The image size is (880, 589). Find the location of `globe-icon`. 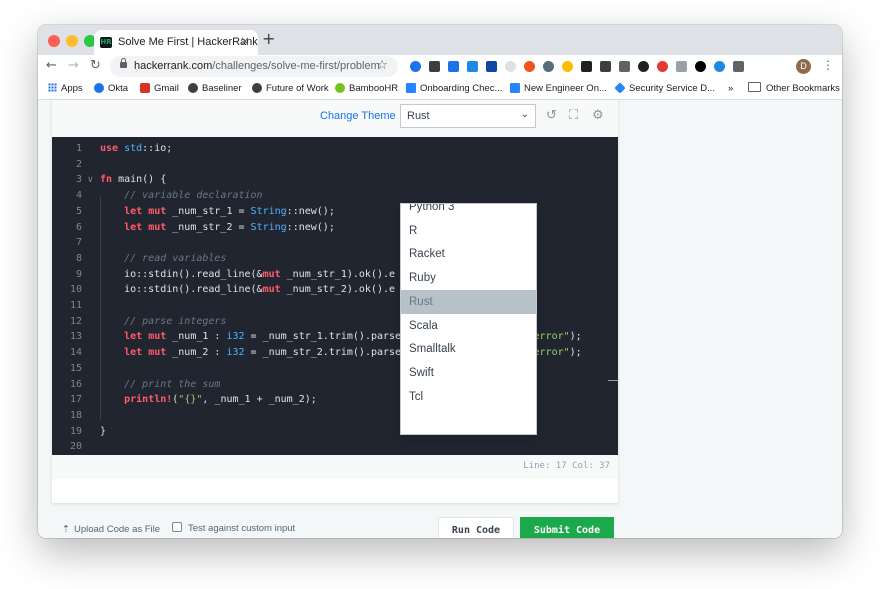

globe-icon is located at coordinates (257, 88).